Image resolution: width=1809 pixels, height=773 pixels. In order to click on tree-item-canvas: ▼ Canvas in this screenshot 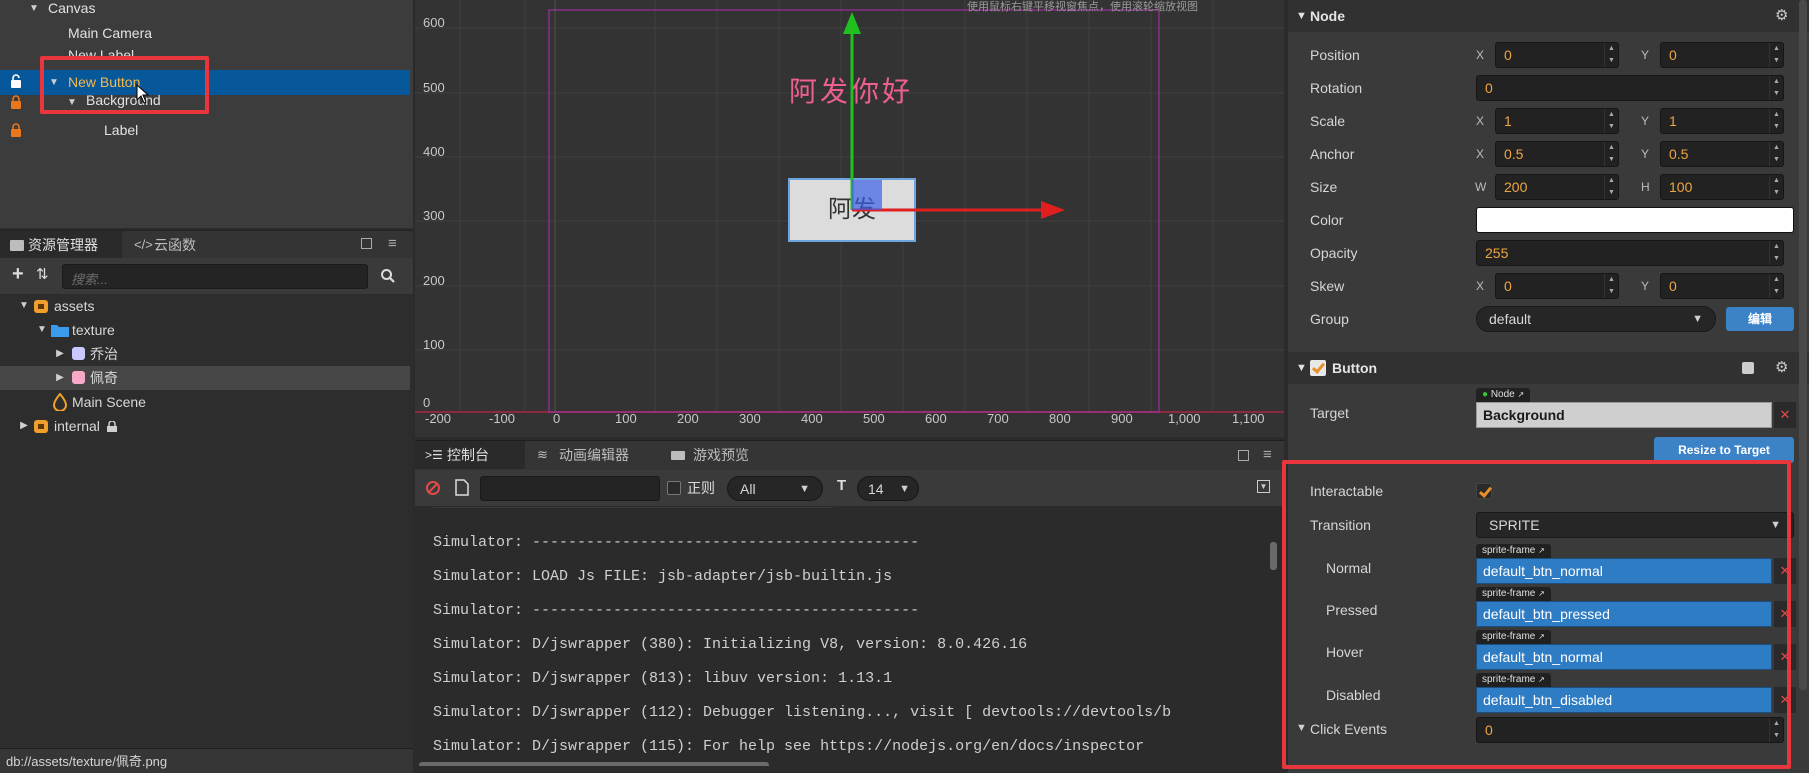, I will do `click(205, 10)`.